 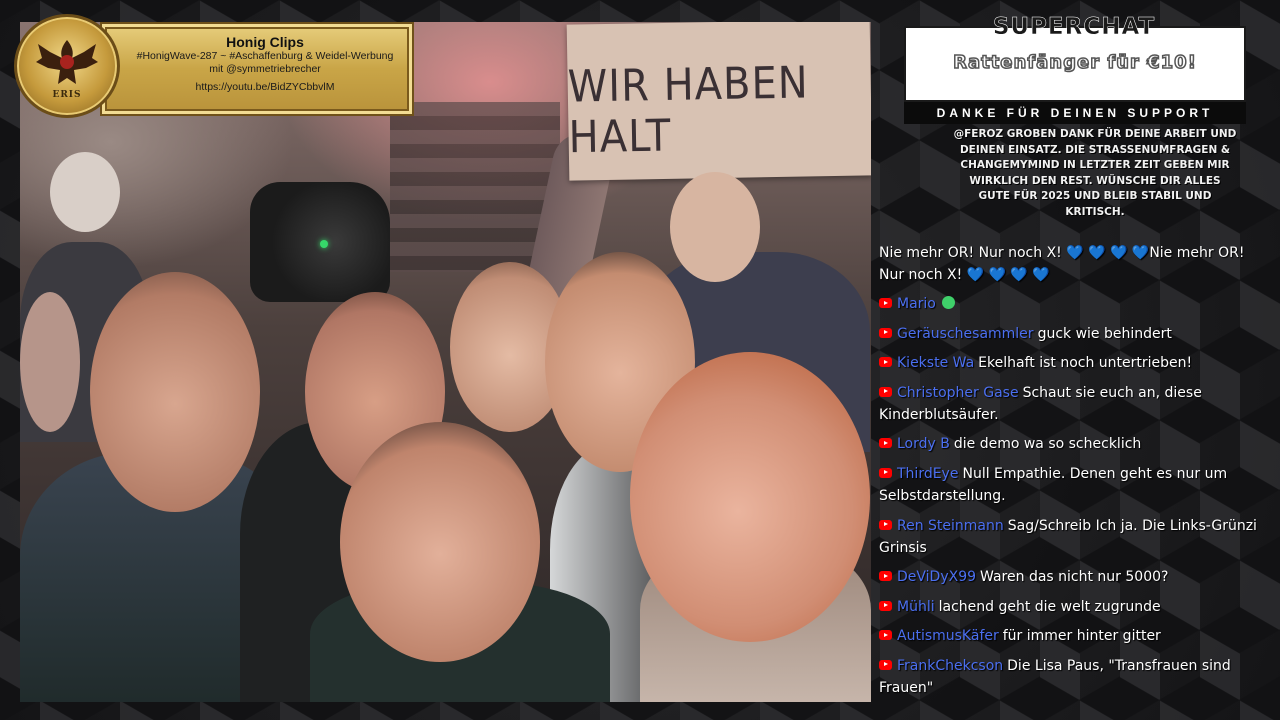 I want to click on chat-message: Lordy Bdie demo wa so schecklich, so click(x=1075, y=444).